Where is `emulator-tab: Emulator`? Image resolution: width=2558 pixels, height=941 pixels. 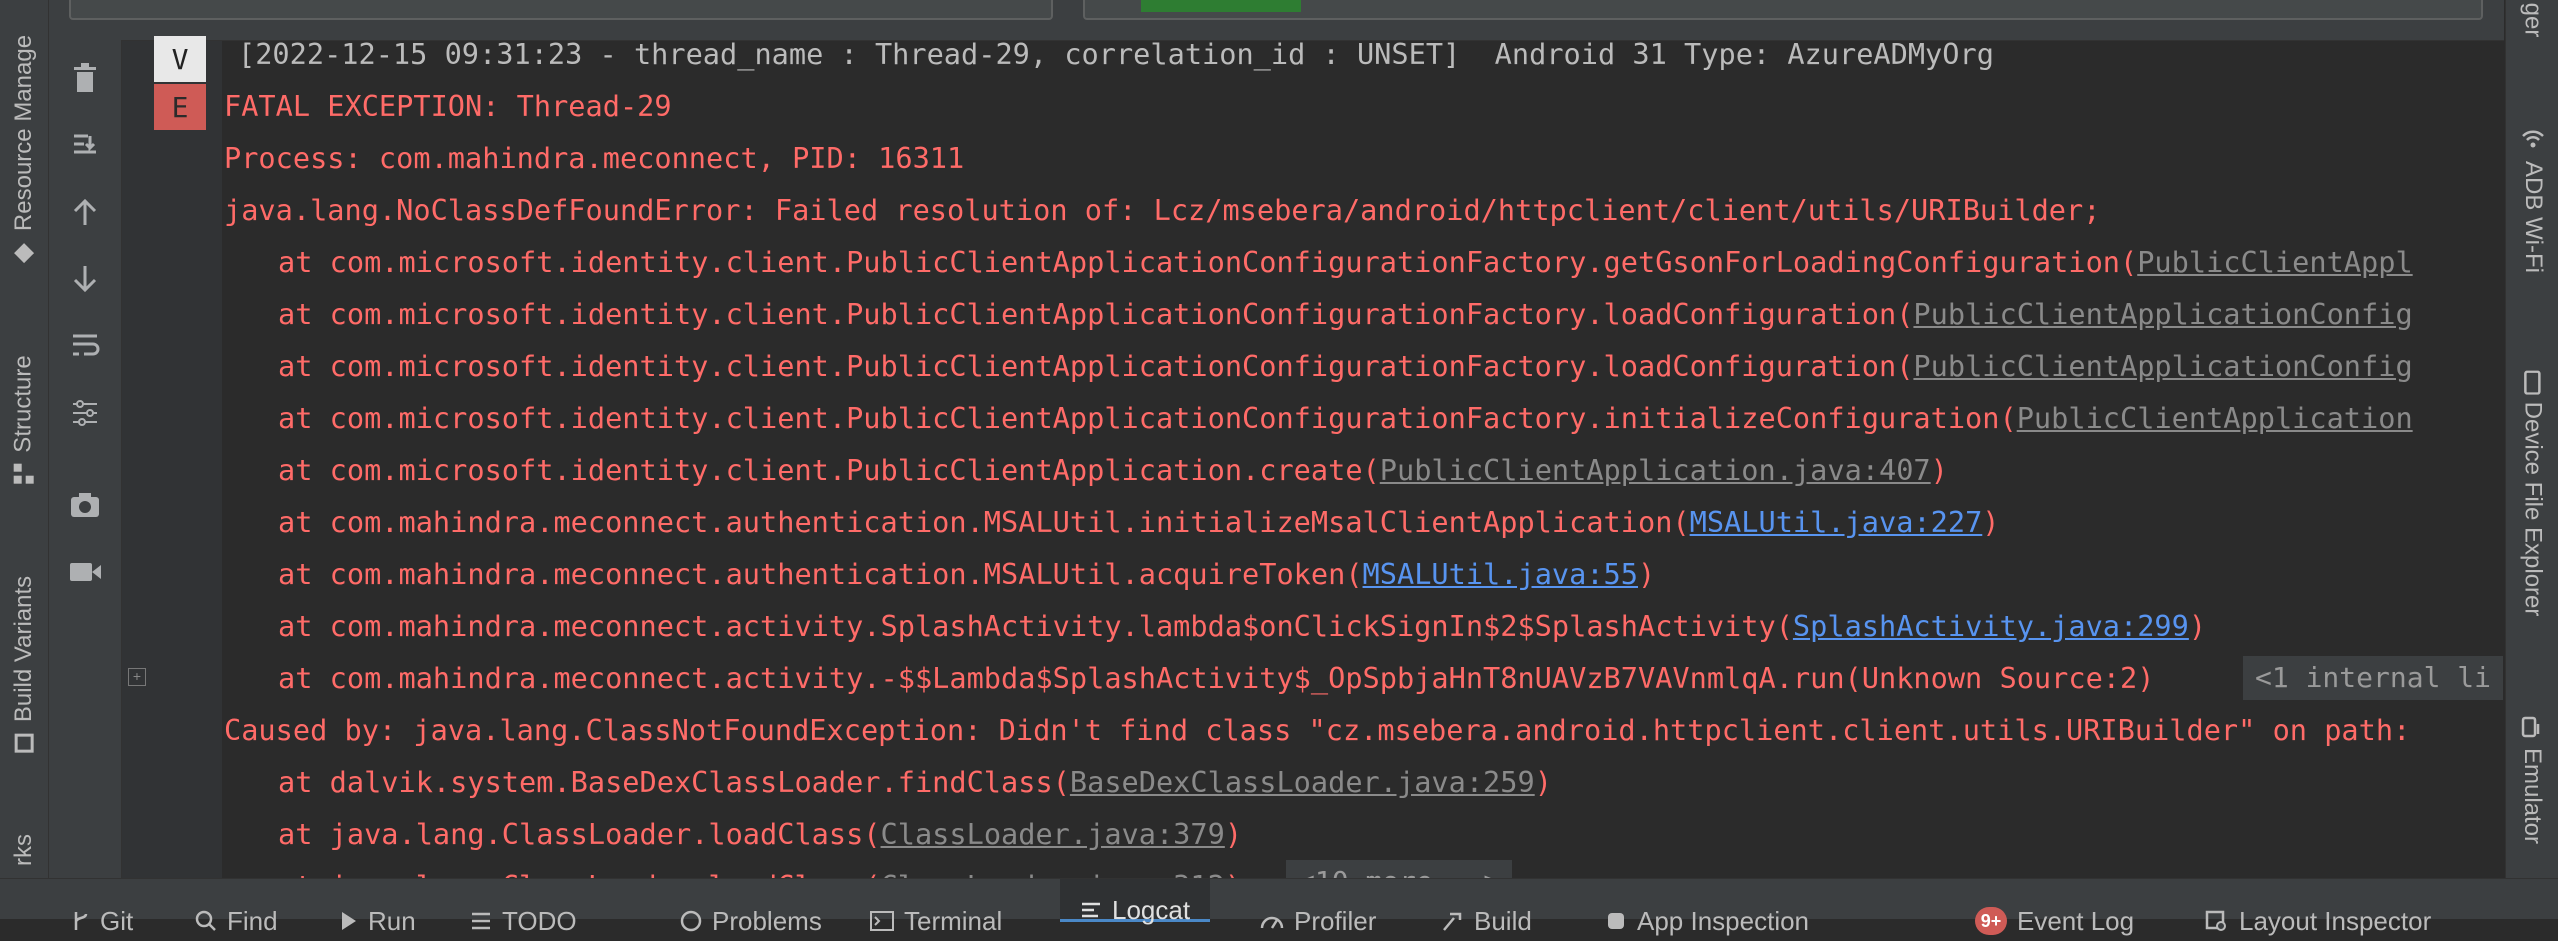 emulator-tab: Emulator is located at coordinates (2532, 780).